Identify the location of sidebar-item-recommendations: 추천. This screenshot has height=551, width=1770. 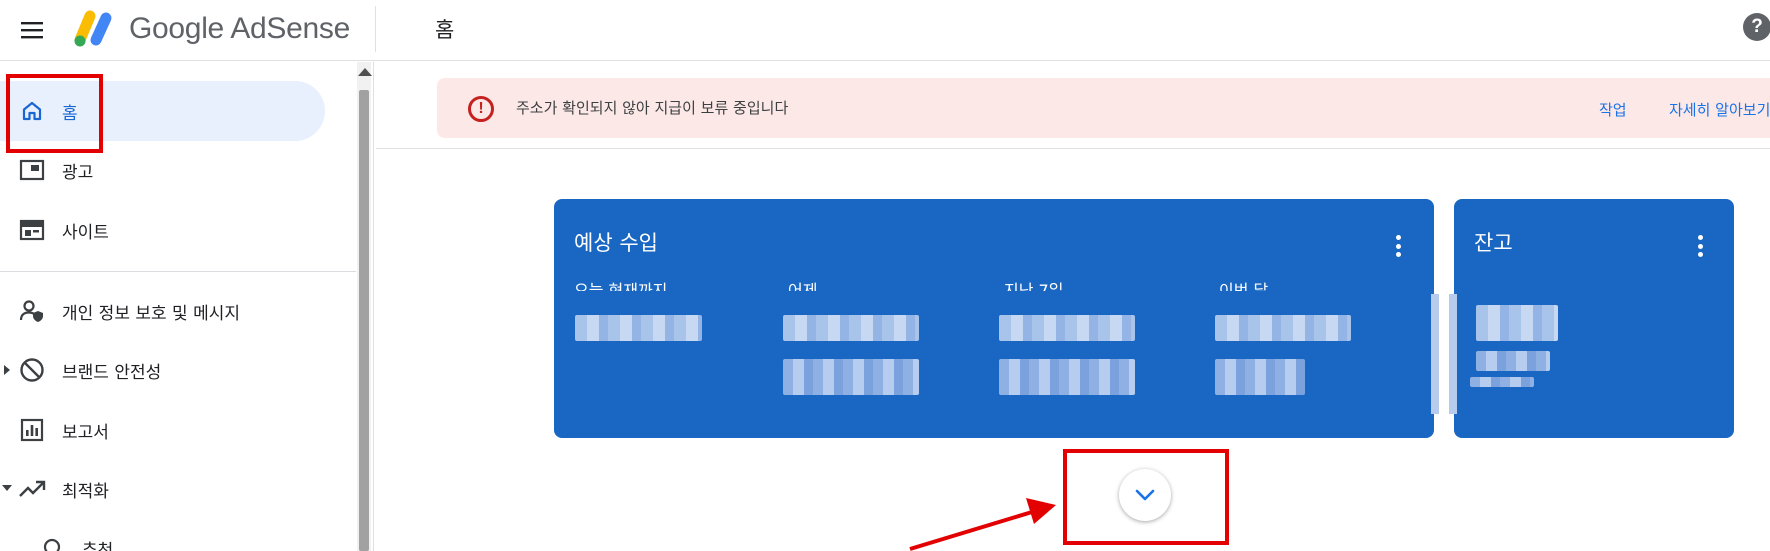
(182, 534).